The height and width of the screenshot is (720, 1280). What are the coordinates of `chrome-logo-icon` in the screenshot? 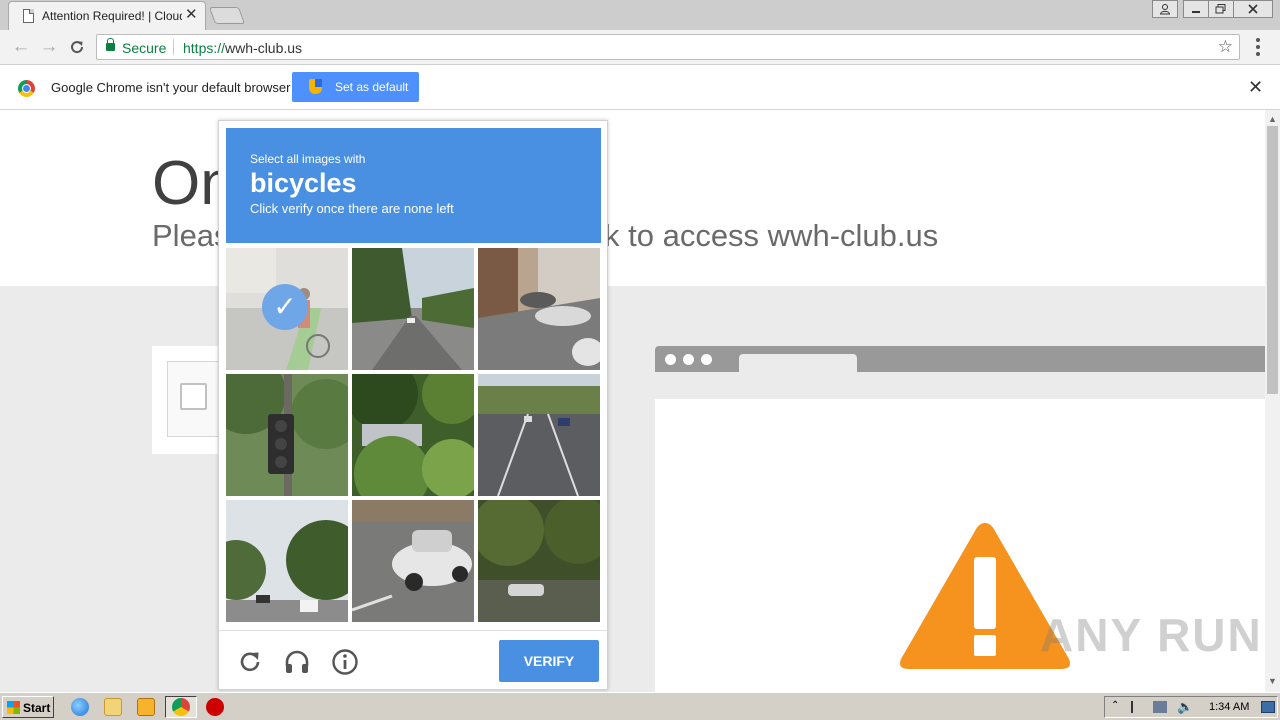 It's located at (26, 88).